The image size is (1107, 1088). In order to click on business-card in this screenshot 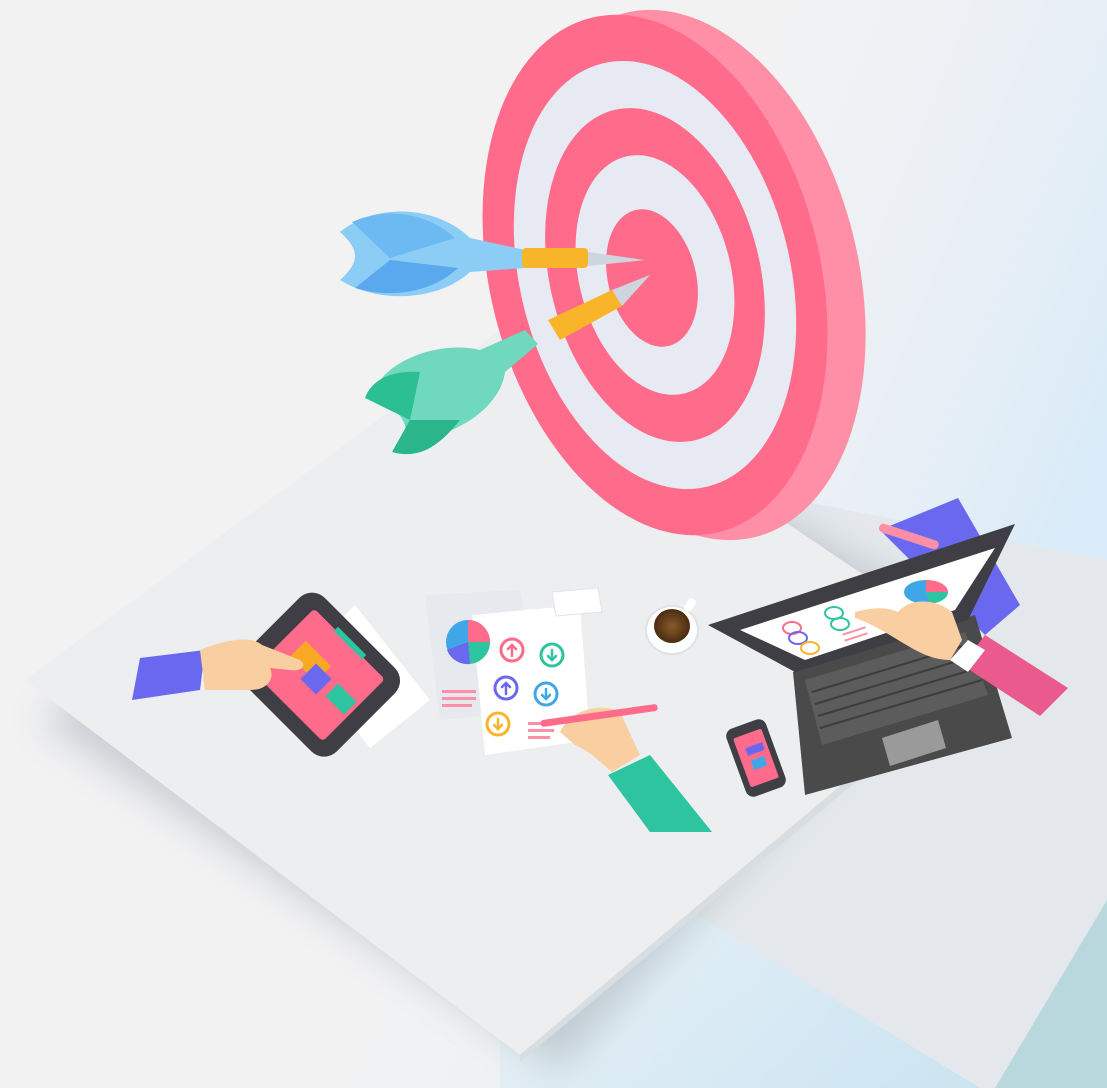, I will do `click(577, 602)`.